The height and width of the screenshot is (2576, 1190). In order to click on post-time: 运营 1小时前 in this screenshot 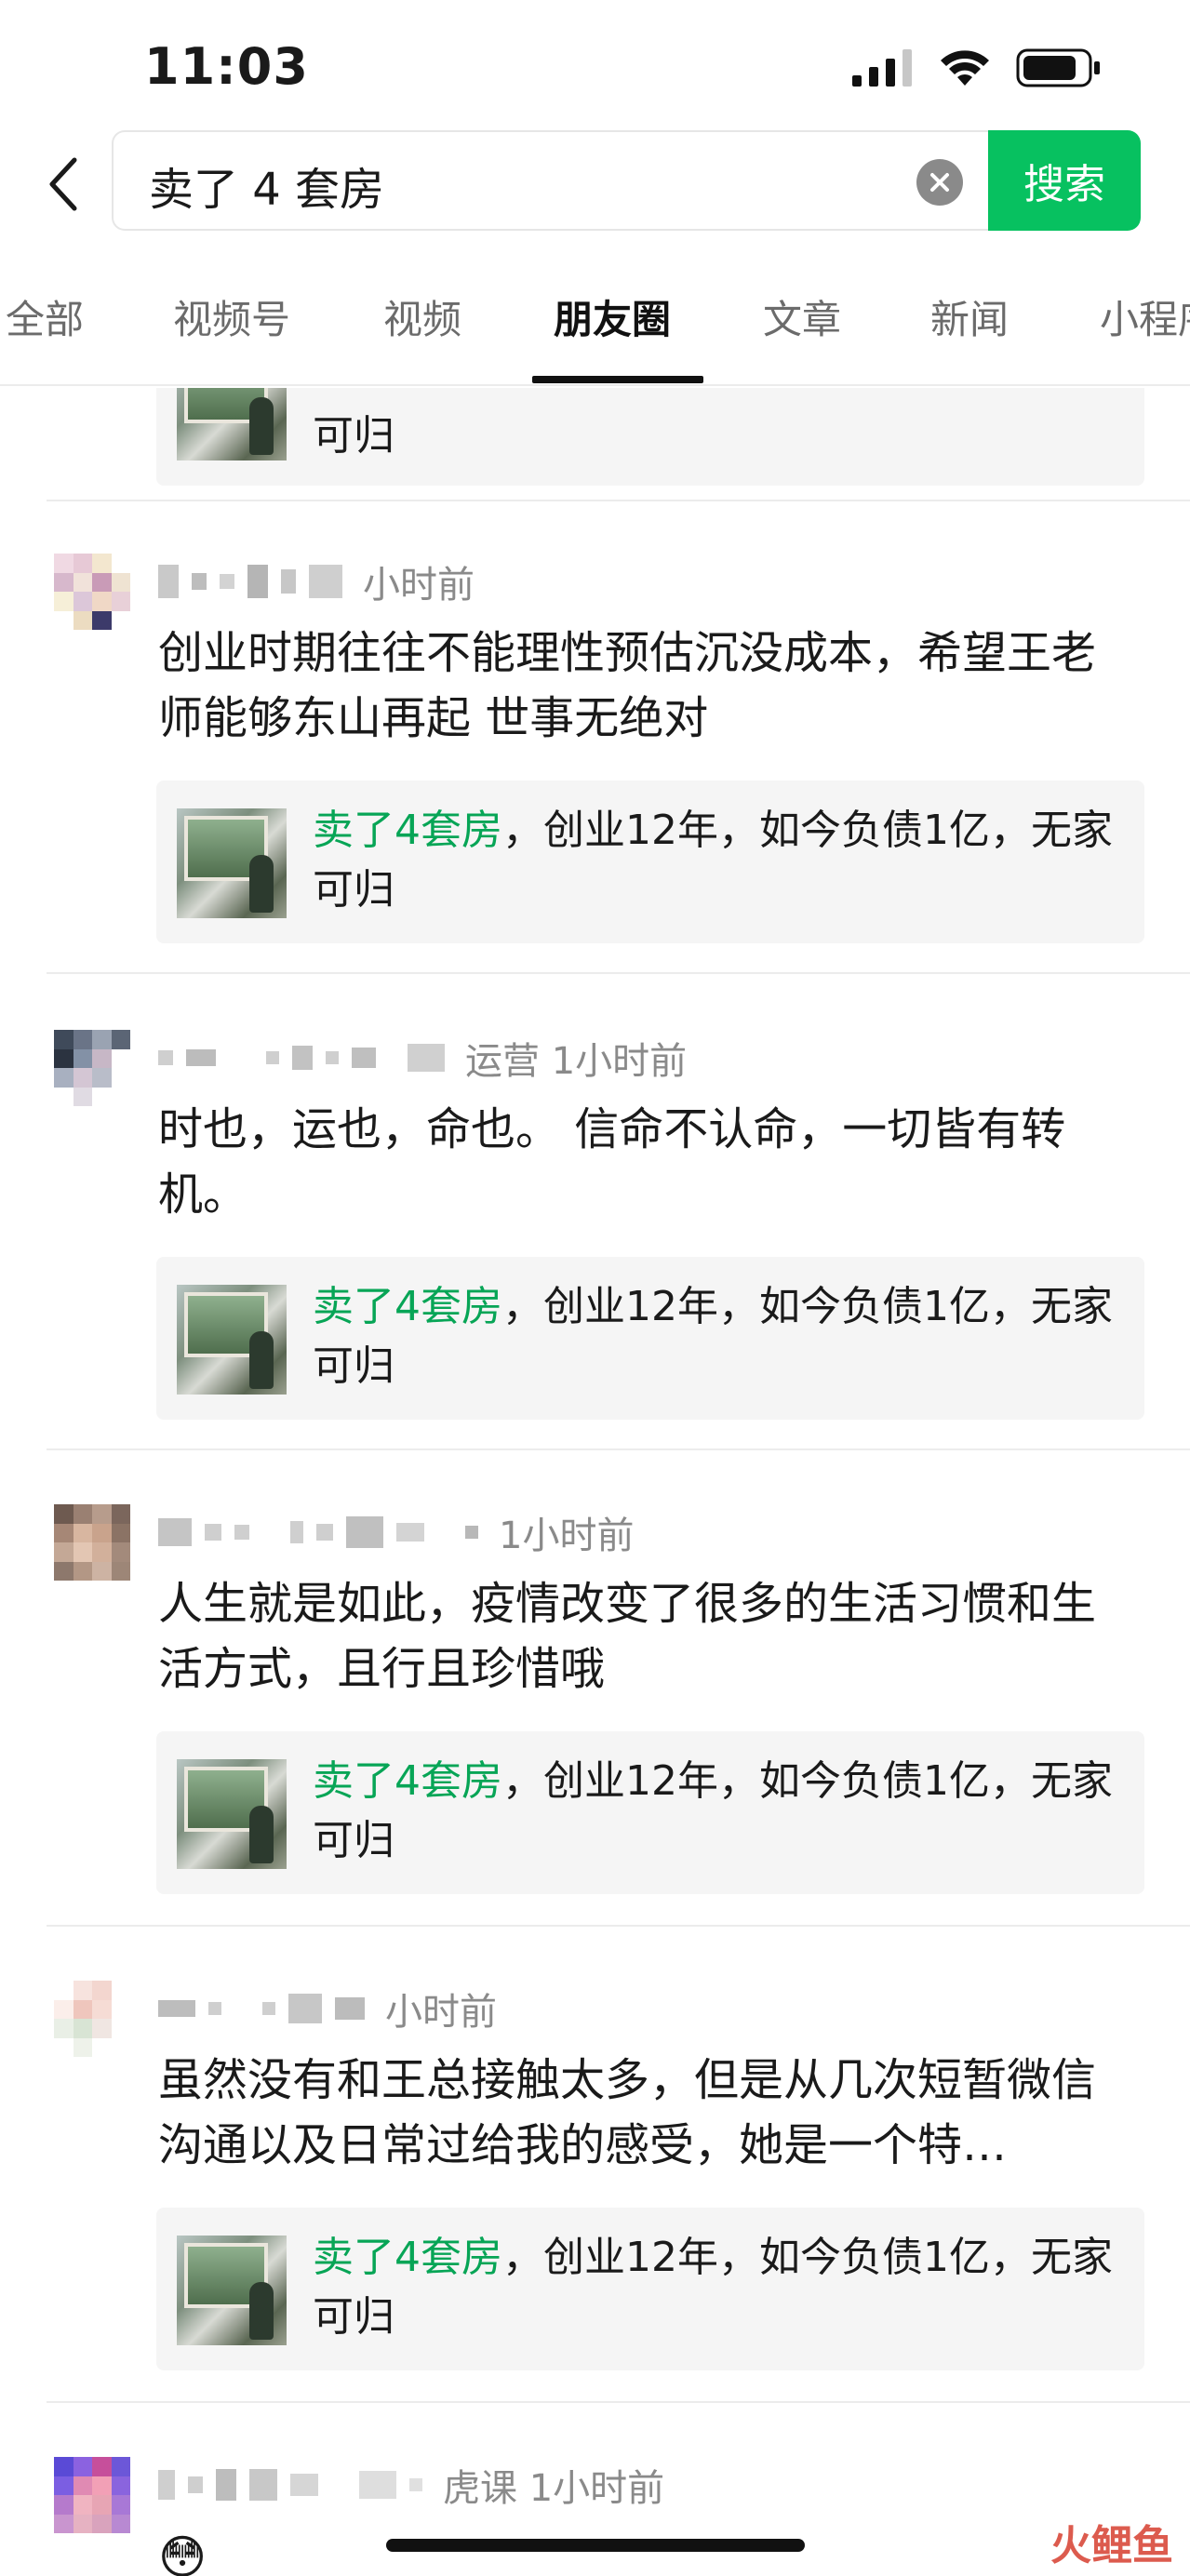, I will do `click(576, 1061)`.